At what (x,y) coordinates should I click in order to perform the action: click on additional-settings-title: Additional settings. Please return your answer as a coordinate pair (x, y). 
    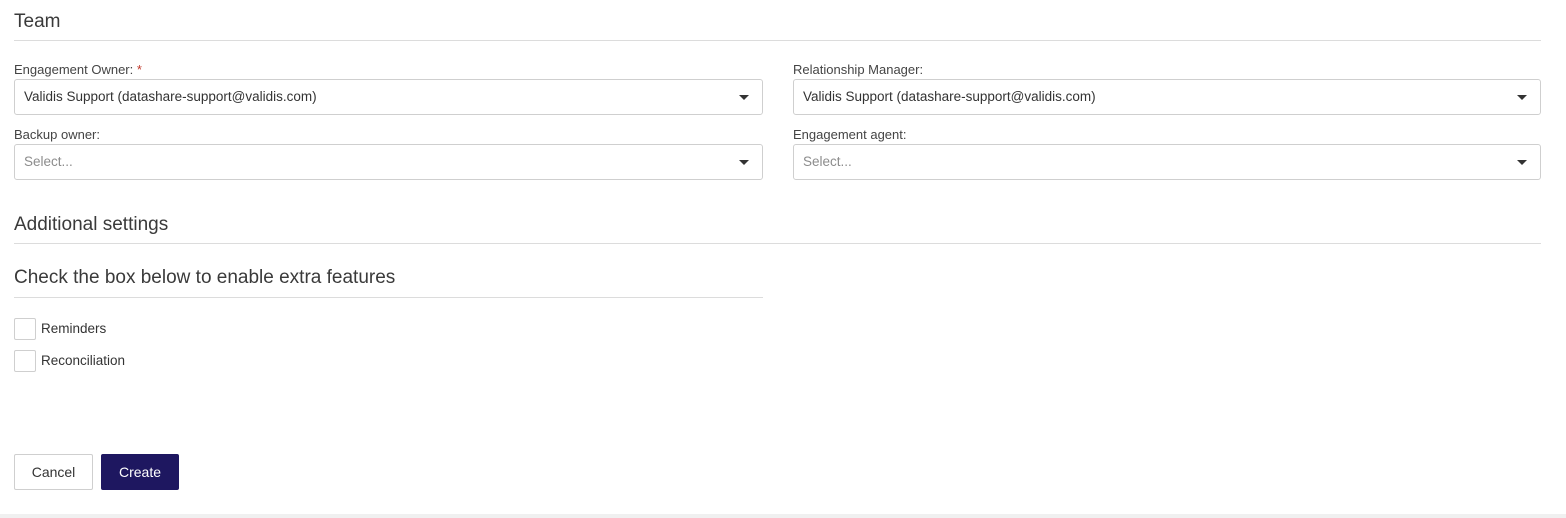
    Looking at the image, I should click on (91, 224).